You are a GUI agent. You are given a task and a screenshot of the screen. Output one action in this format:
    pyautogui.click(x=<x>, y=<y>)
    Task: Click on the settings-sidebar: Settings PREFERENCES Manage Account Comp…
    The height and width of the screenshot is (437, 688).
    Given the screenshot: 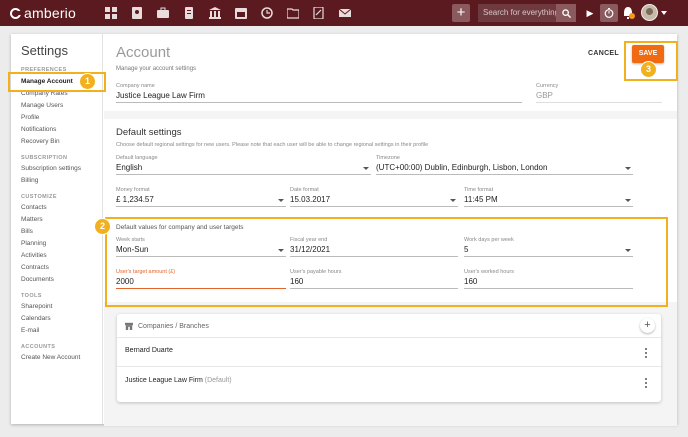 What is the action you would take?
    pyautogui.click(x=57, y=229)
    